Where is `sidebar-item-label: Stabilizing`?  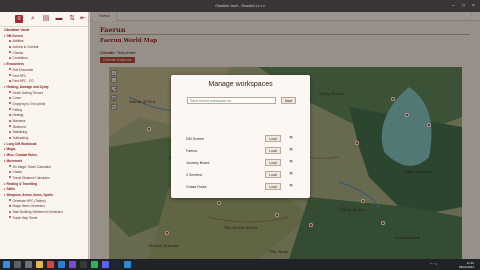 sidebar-item-label: Stabilizing is located at coordinates (20, 132).